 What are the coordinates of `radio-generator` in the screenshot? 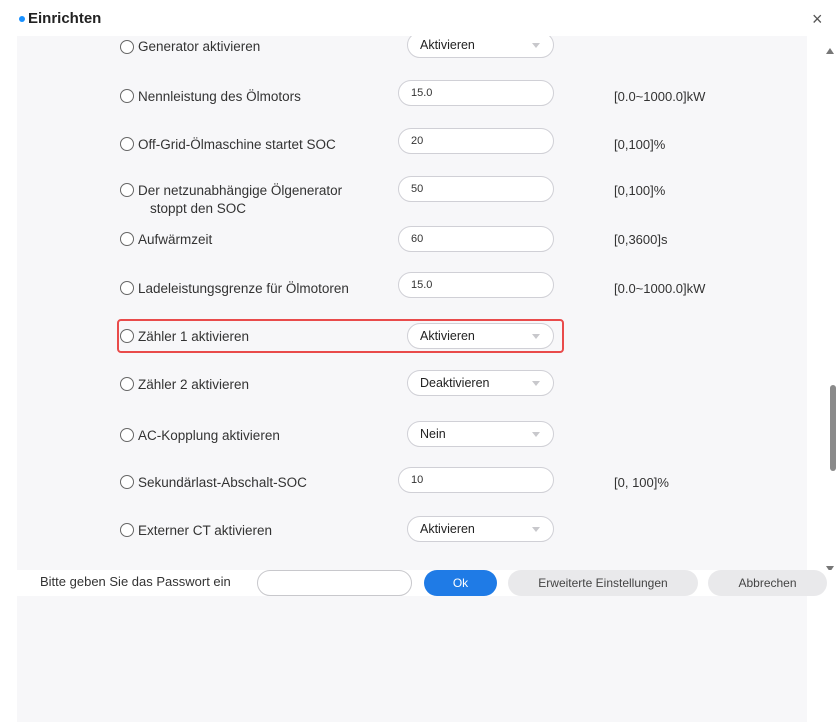 It's located at (127, 47).